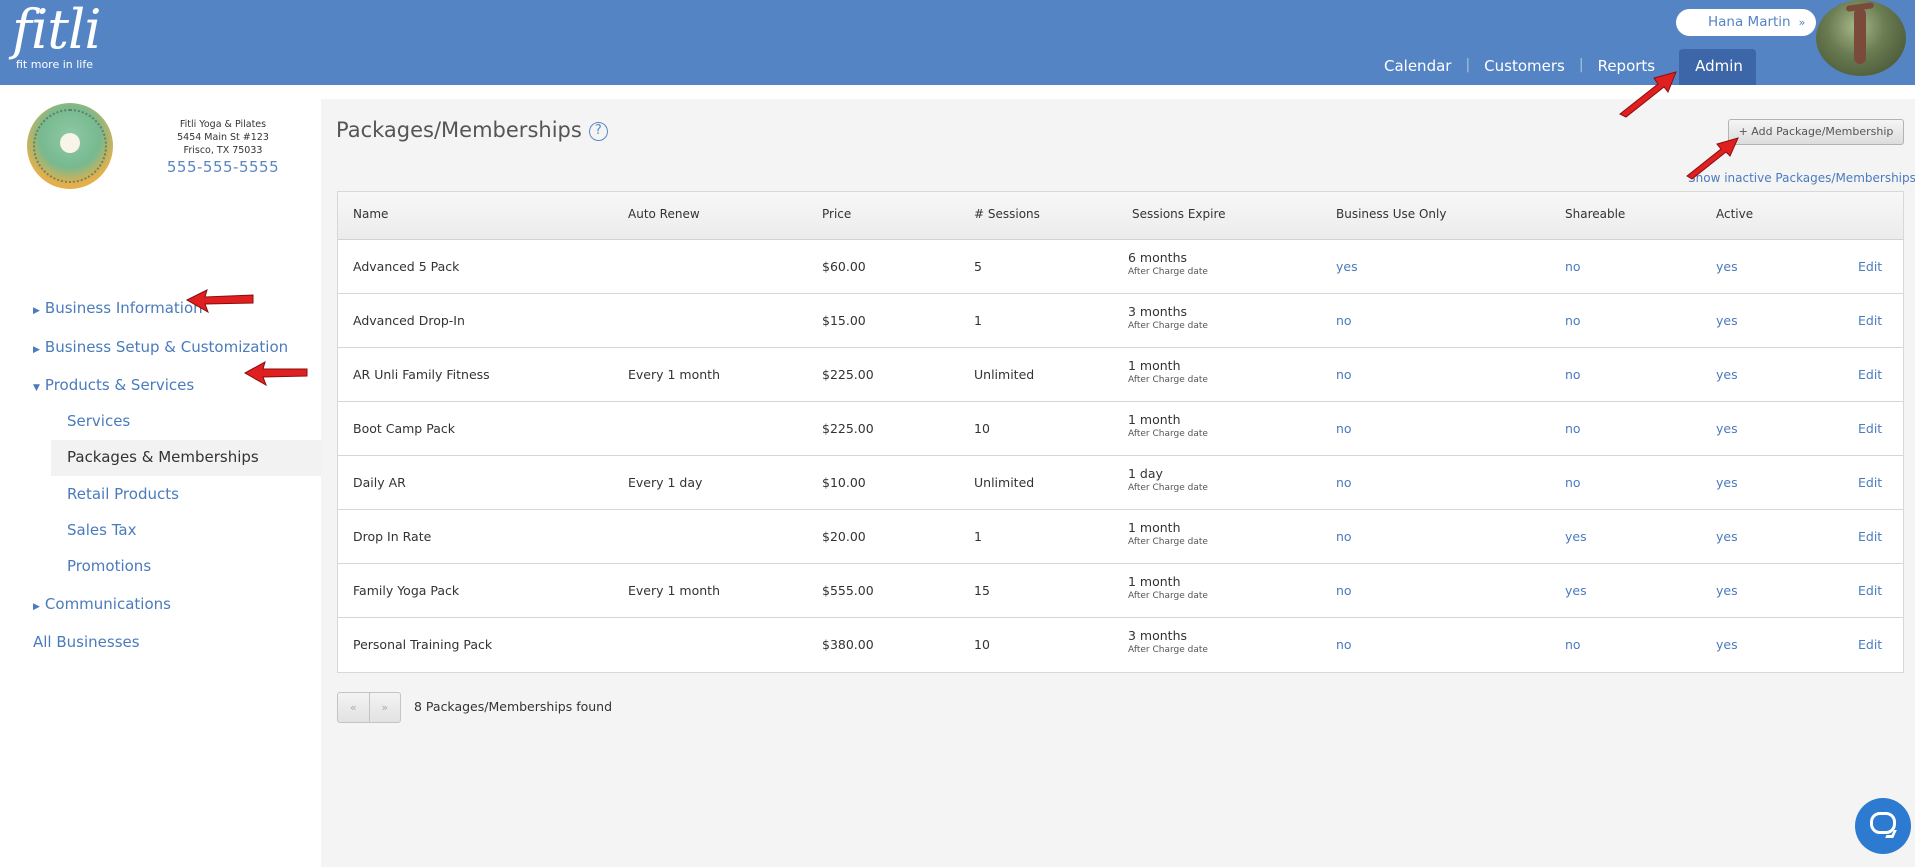 This screenshot has width=1915, height=867. Describe the element at coordinates (409, 320) in the screenshot. I see `cell-name: Advanced Drop-In` at that location.